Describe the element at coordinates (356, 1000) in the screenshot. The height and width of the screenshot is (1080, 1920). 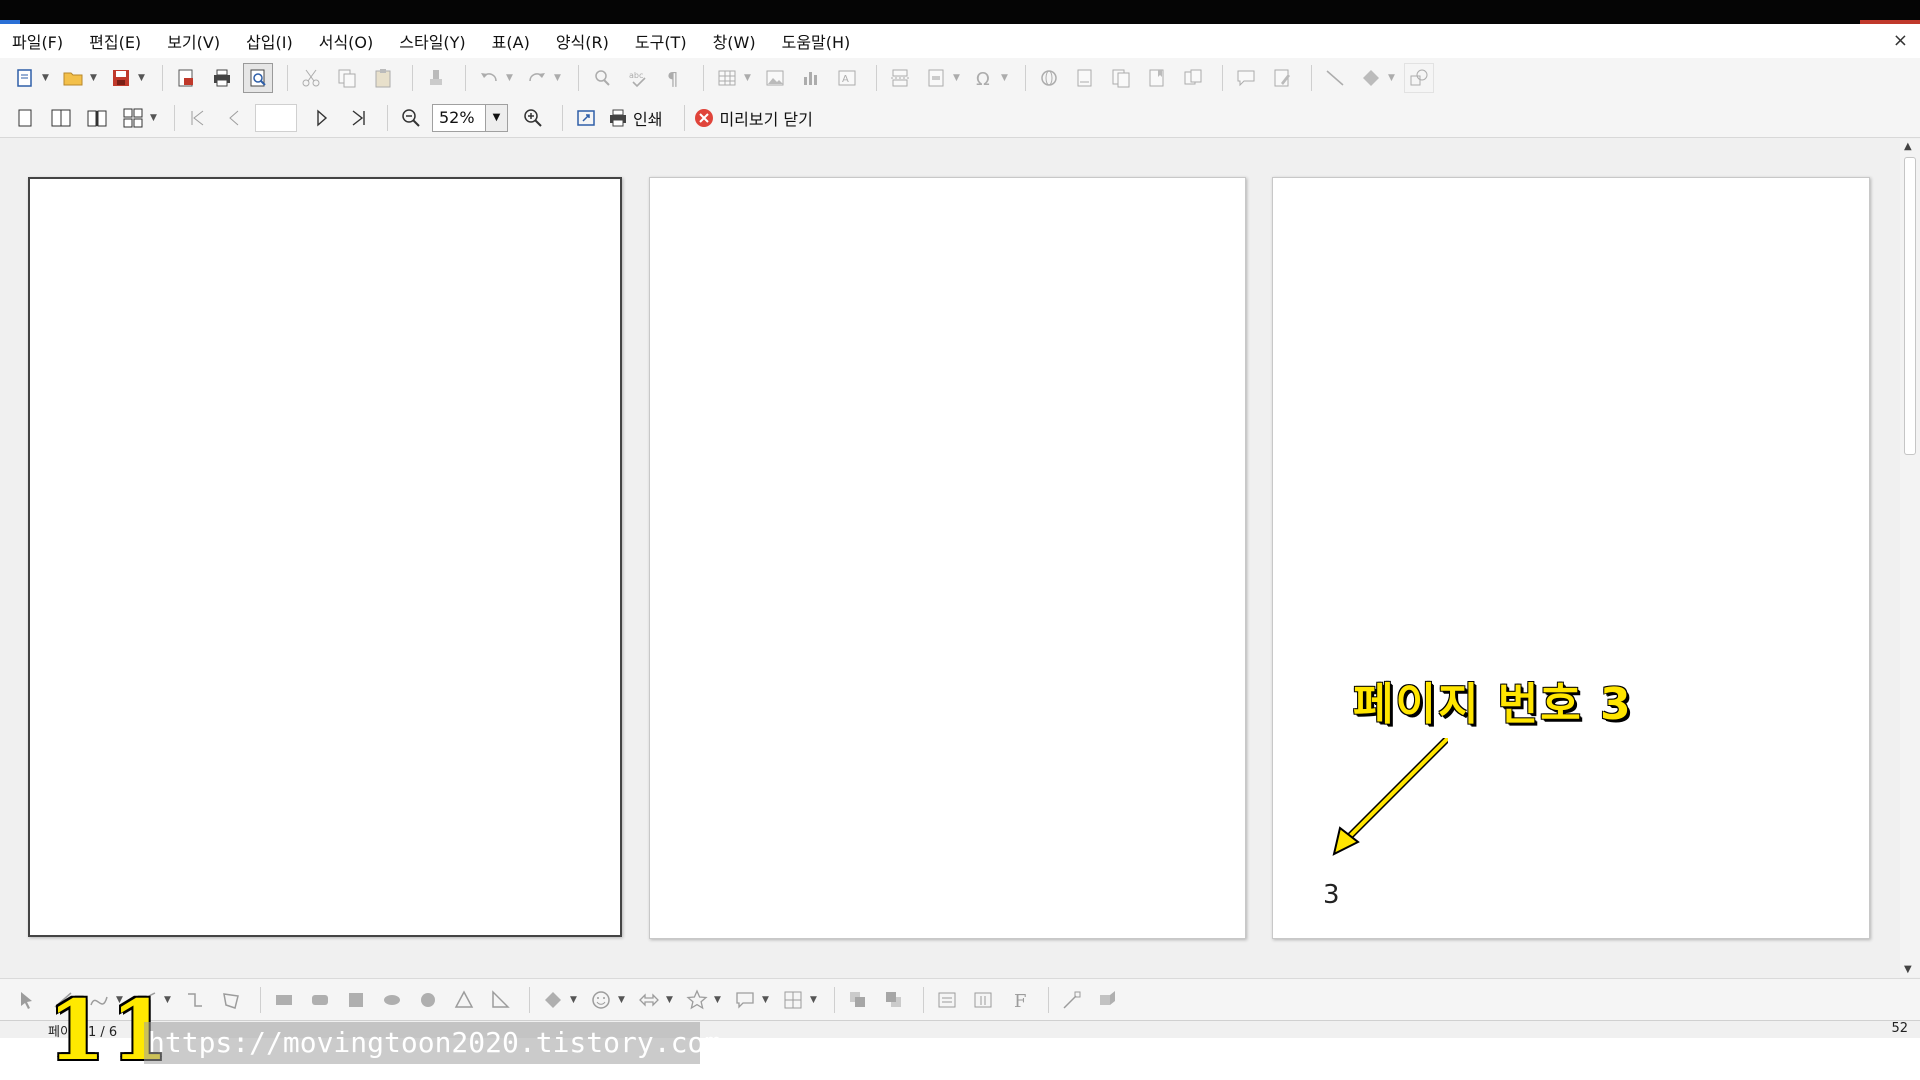
I see `square-icon` at that location.